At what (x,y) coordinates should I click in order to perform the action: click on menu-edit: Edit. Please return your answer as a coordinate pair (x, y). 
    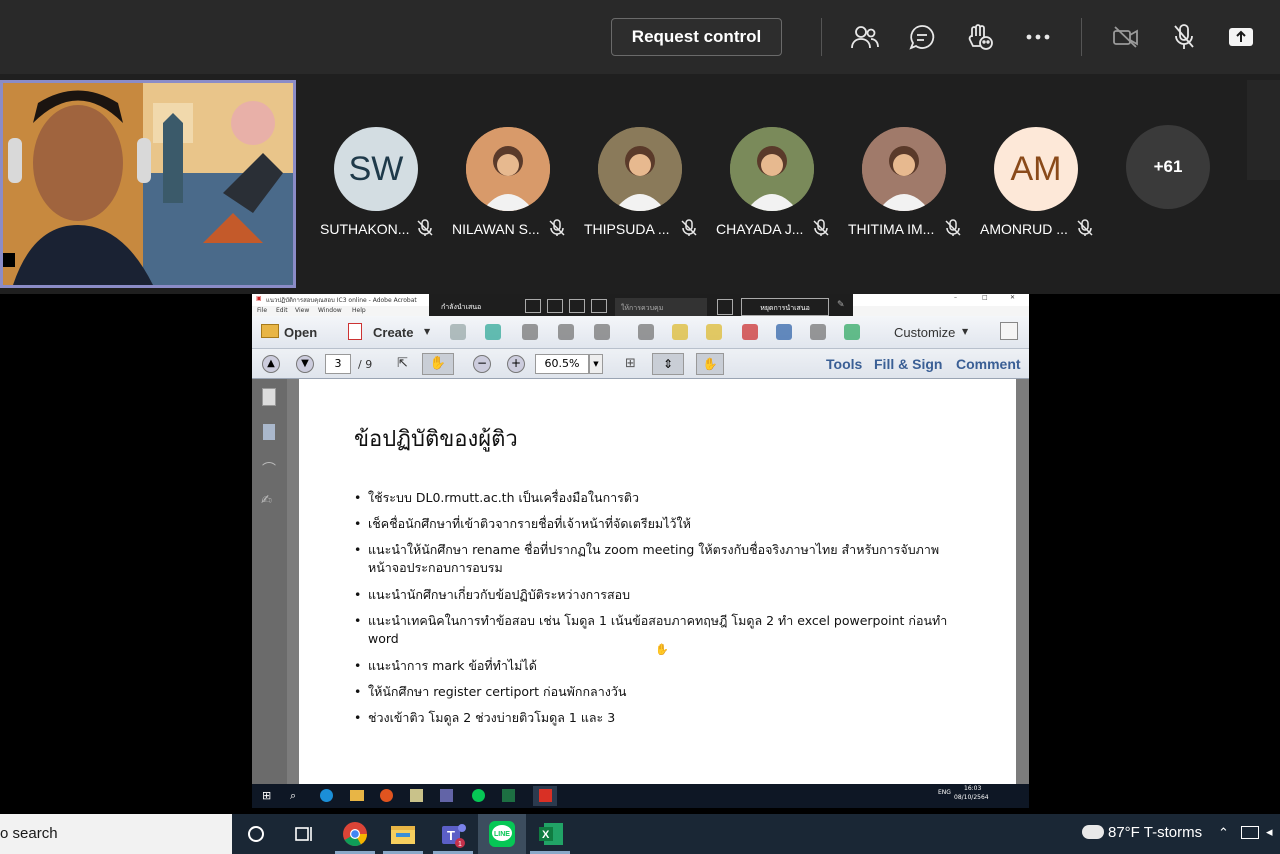
    Looking at the image, I should click on (282, 310).